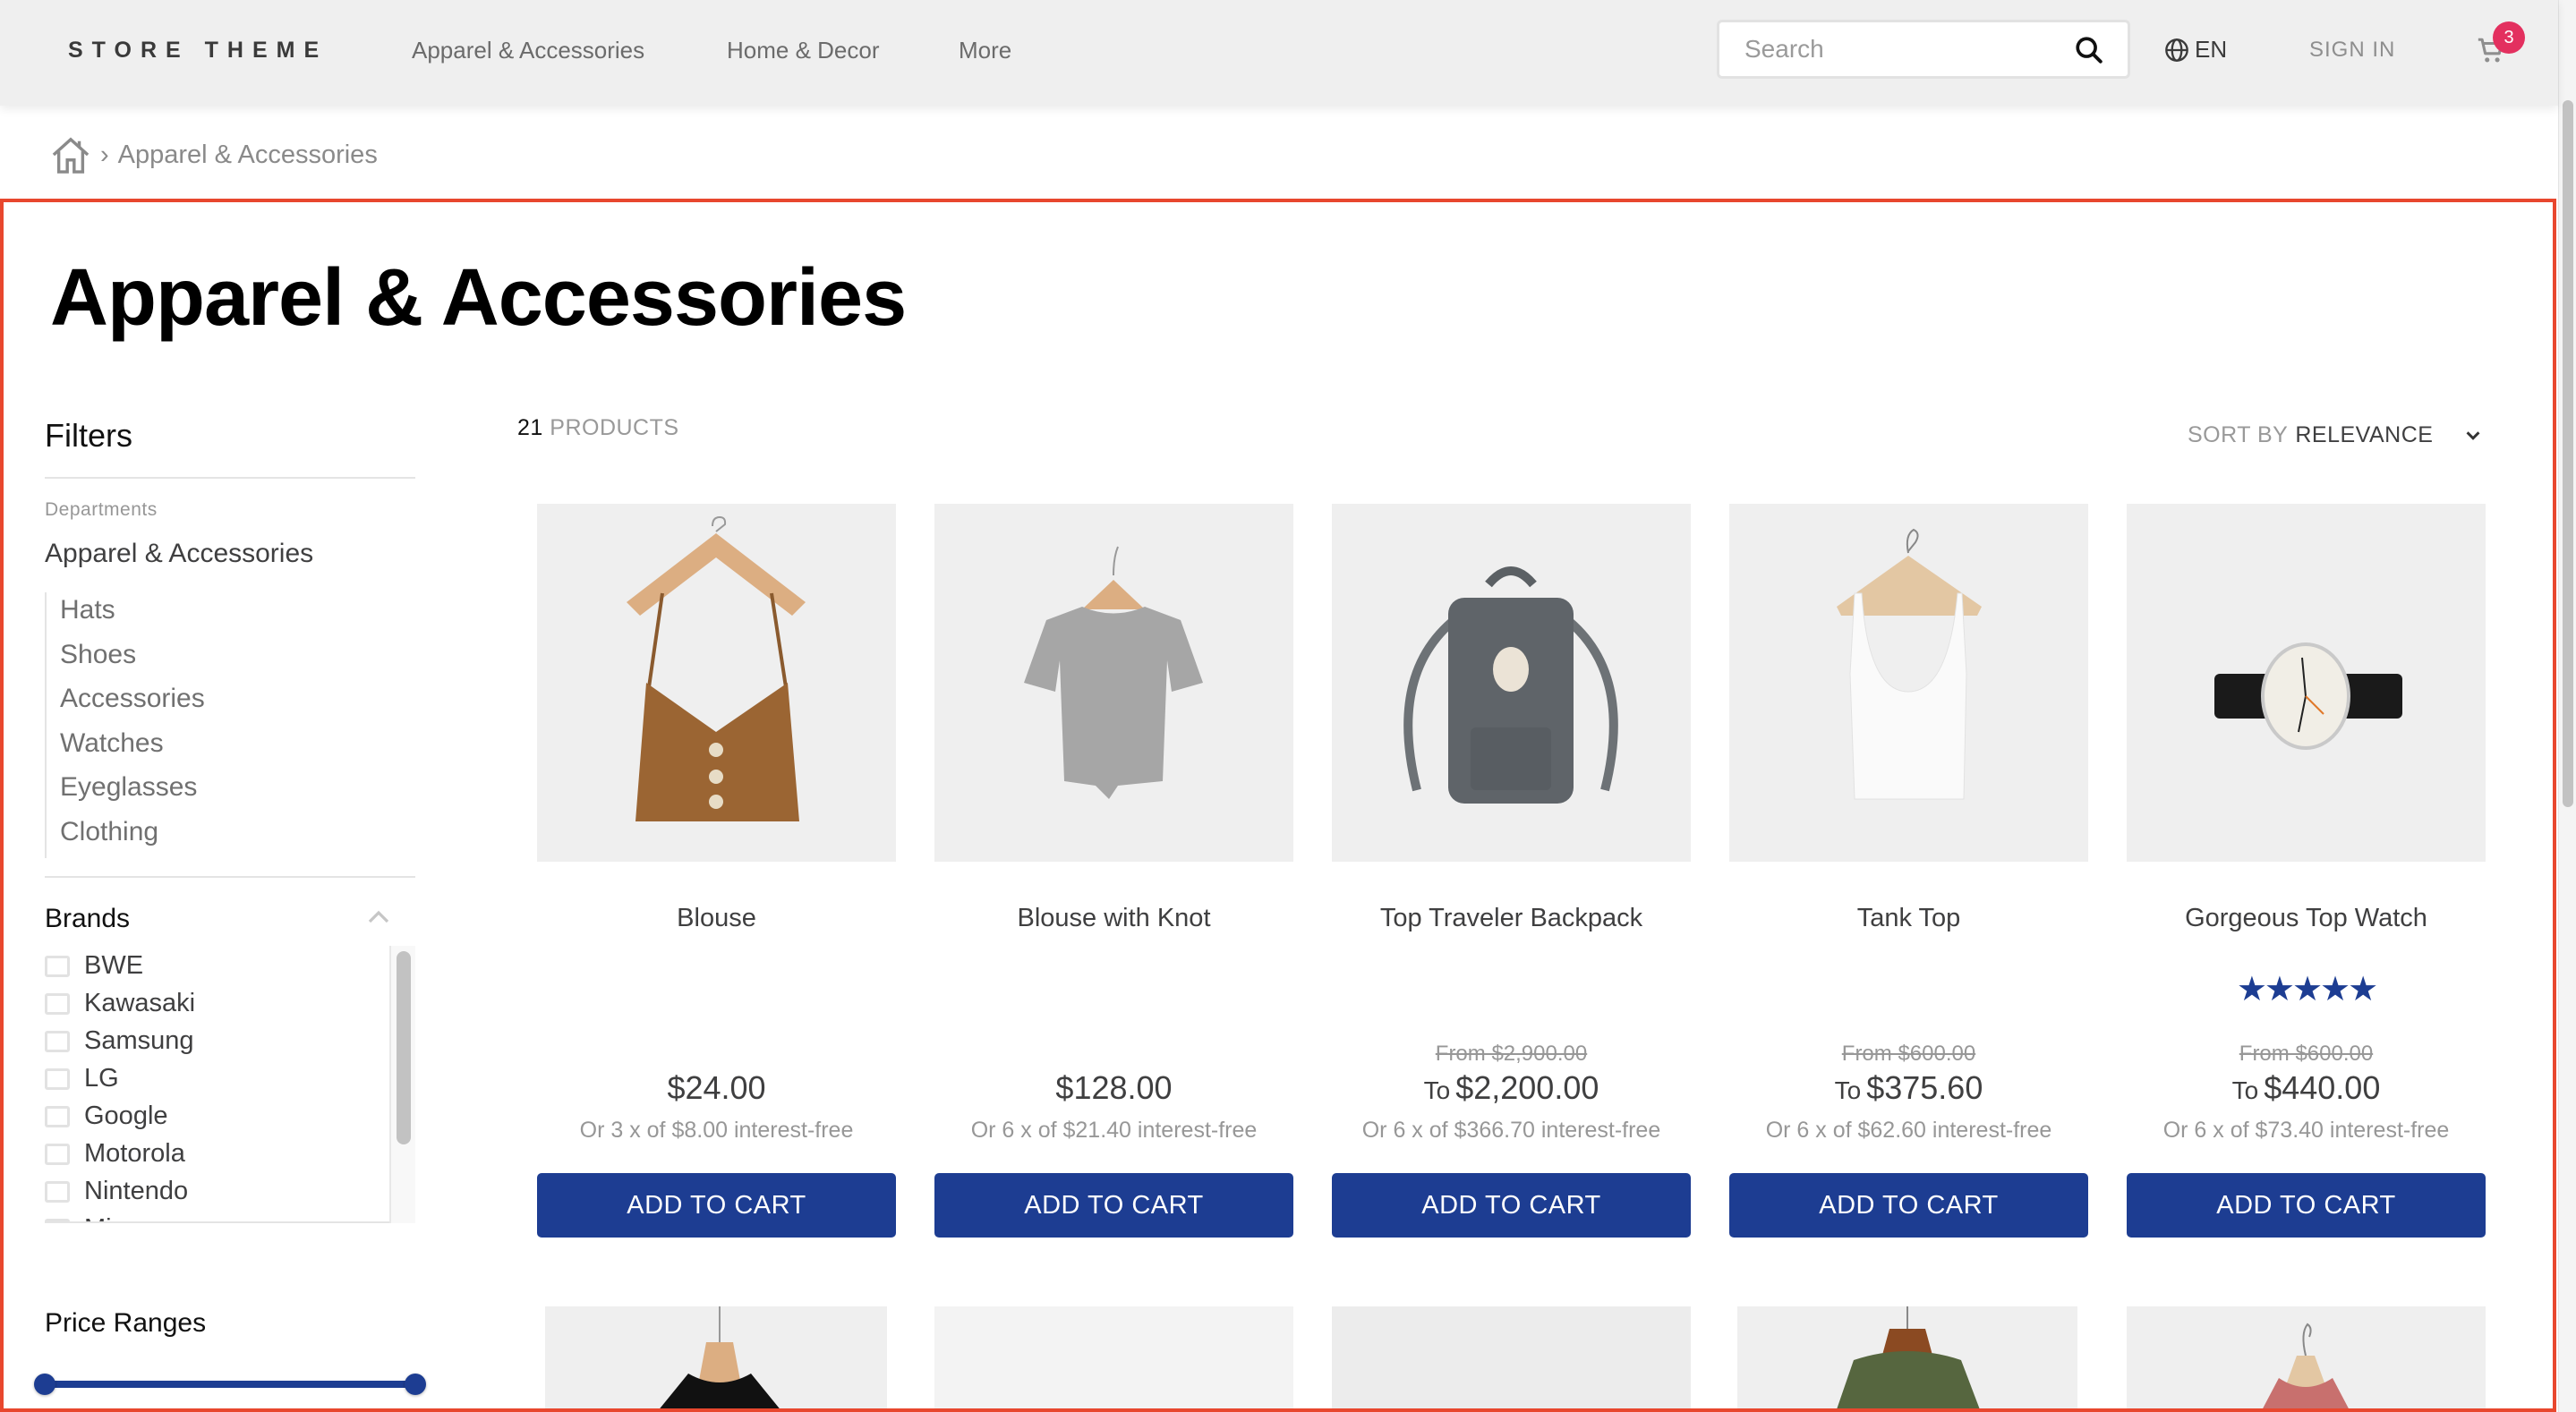  I want to click on brand-option-mizuno: Mizuno, so click(229, 1215).